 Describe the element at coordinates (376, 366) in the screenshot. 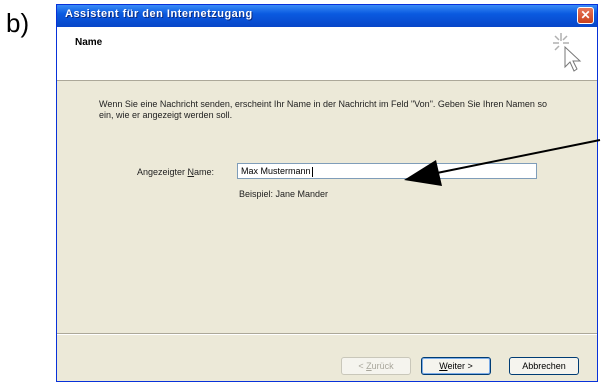

I see `back-button: < Zurück` at that location.